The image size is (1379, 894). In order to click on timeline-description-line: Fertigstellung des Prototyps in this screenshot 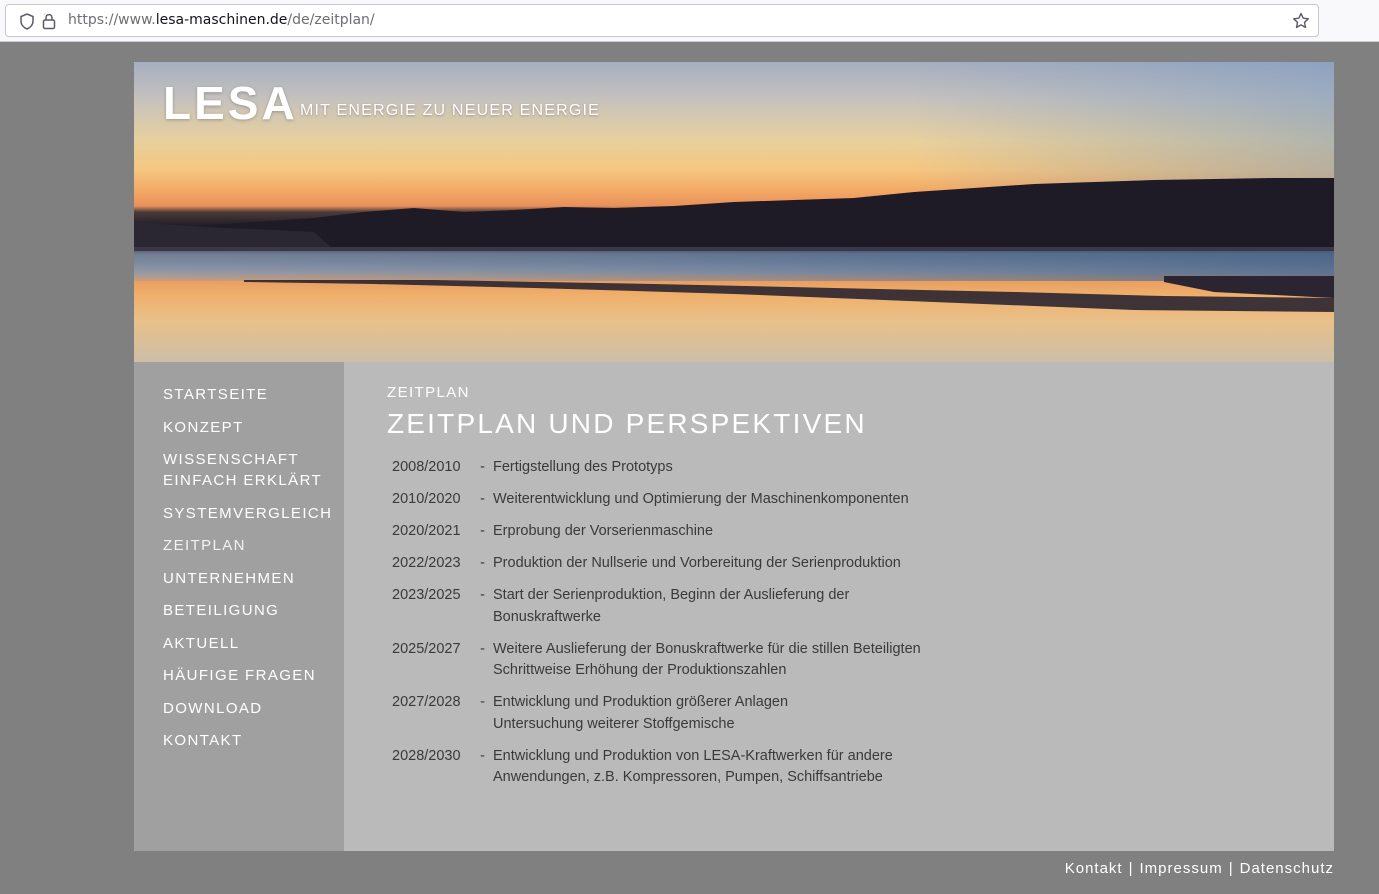, I will do `click(583, 467)`.